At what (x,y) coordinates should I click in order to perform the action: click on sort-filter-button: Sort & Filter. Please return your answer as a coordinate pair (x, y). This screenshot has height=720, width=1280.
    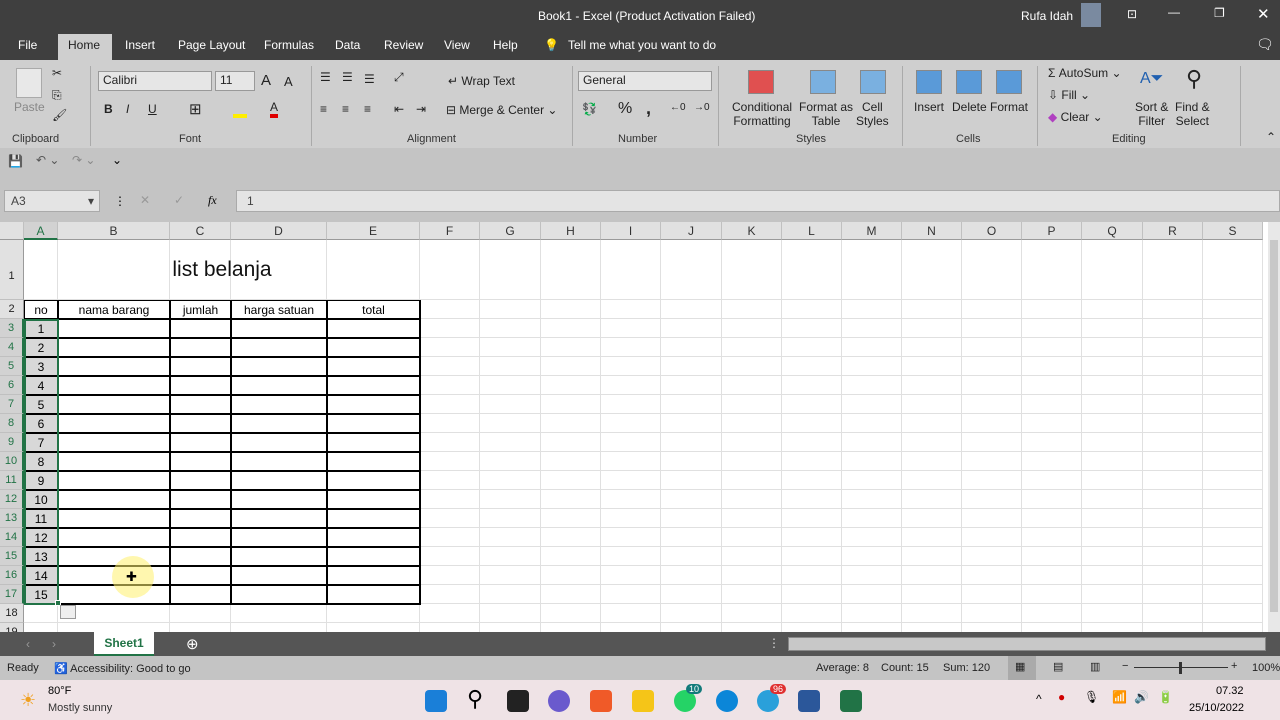
    Looking at the image, I should click on (1151, 114).